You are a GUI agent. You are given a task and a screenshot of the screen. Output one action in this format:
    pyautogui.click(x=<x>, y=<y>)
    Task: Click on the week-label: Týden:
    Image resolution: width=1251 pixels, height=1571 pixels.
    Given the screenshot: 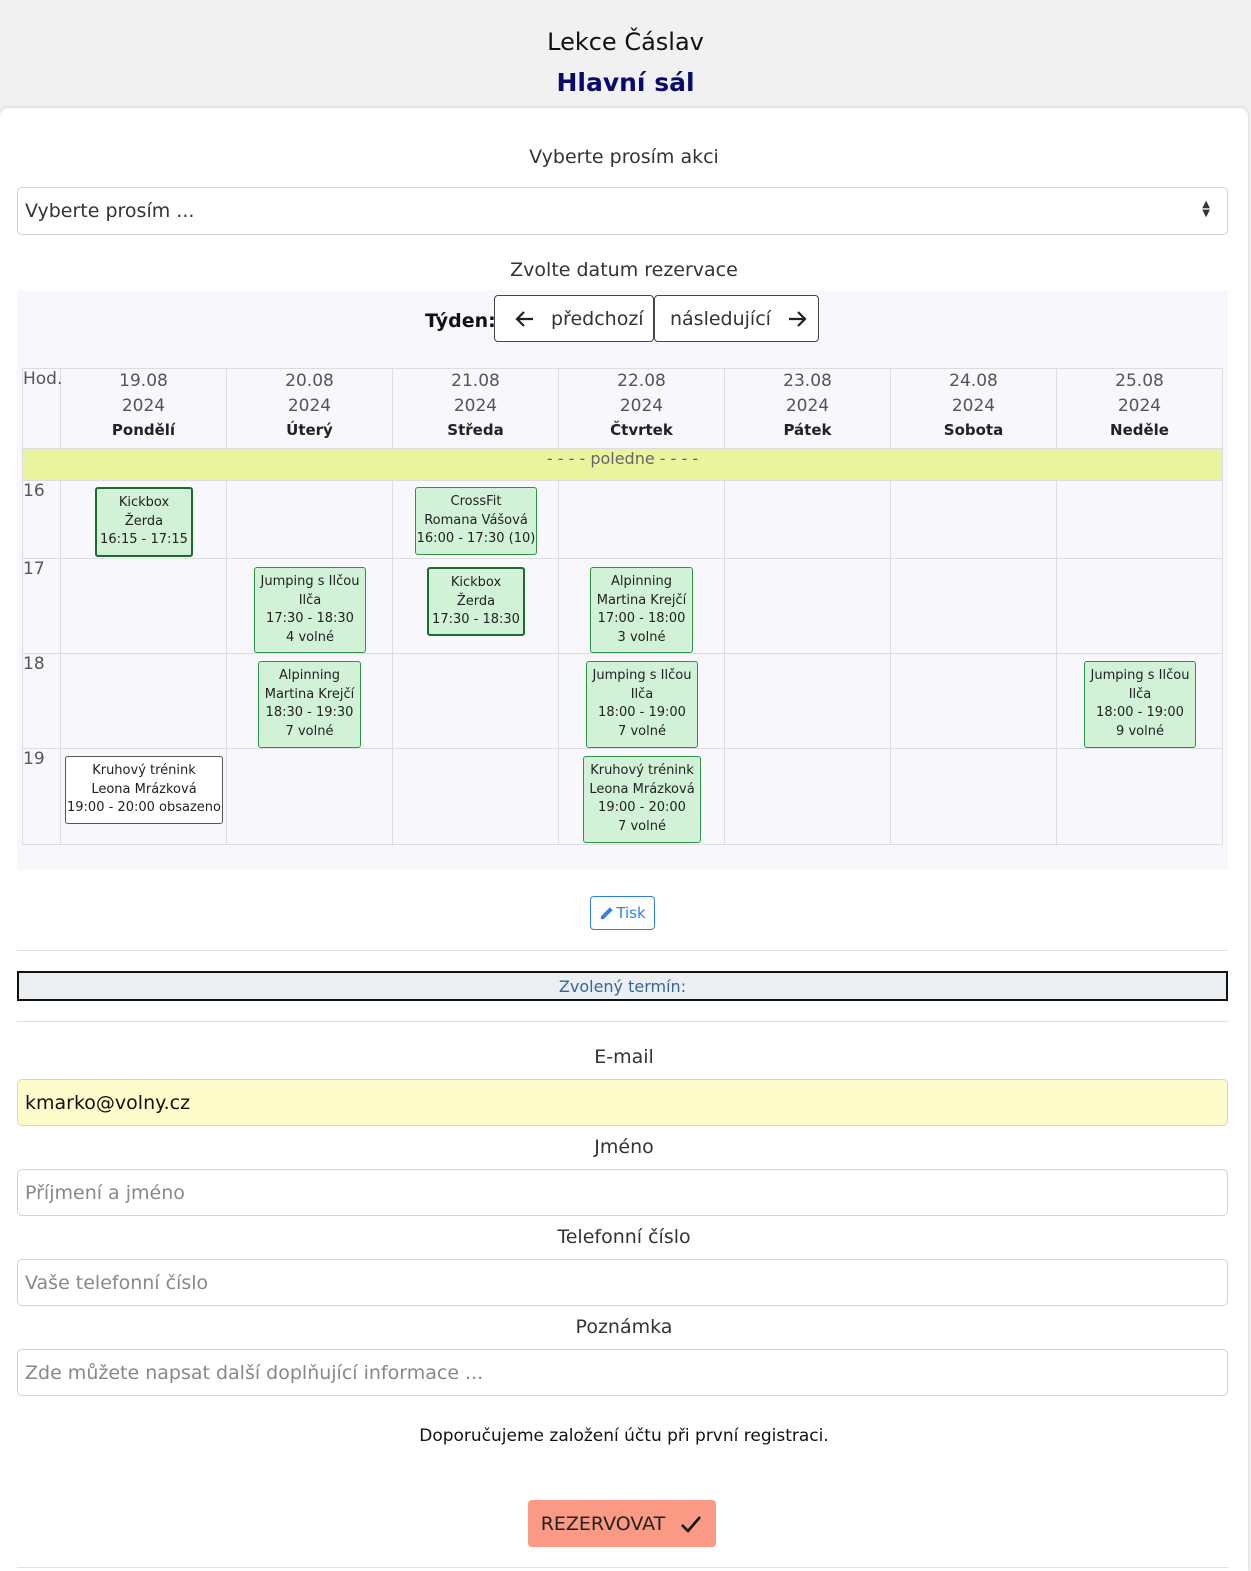 What is the action you would take?
    pyautogui.click(x=460, y=321)
    